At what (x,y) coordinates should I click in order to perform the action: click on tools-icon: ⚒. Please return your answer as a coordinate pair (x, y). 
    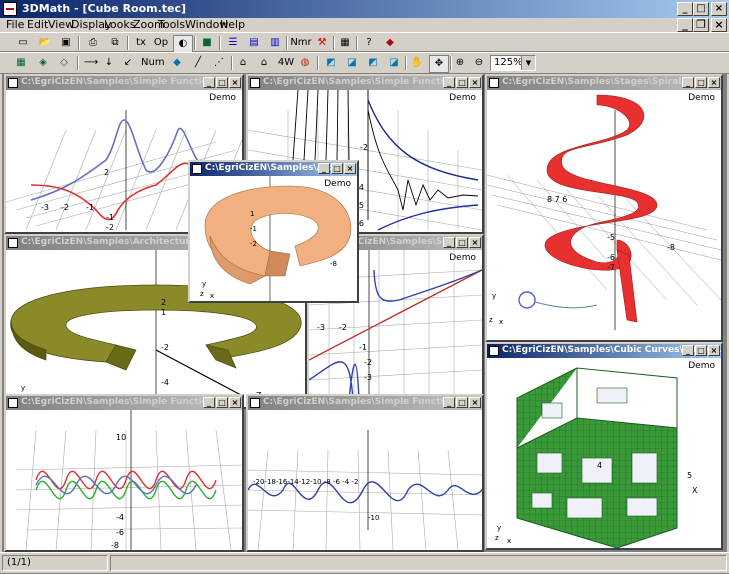
    Looking at the image, I should click on (322, 43).